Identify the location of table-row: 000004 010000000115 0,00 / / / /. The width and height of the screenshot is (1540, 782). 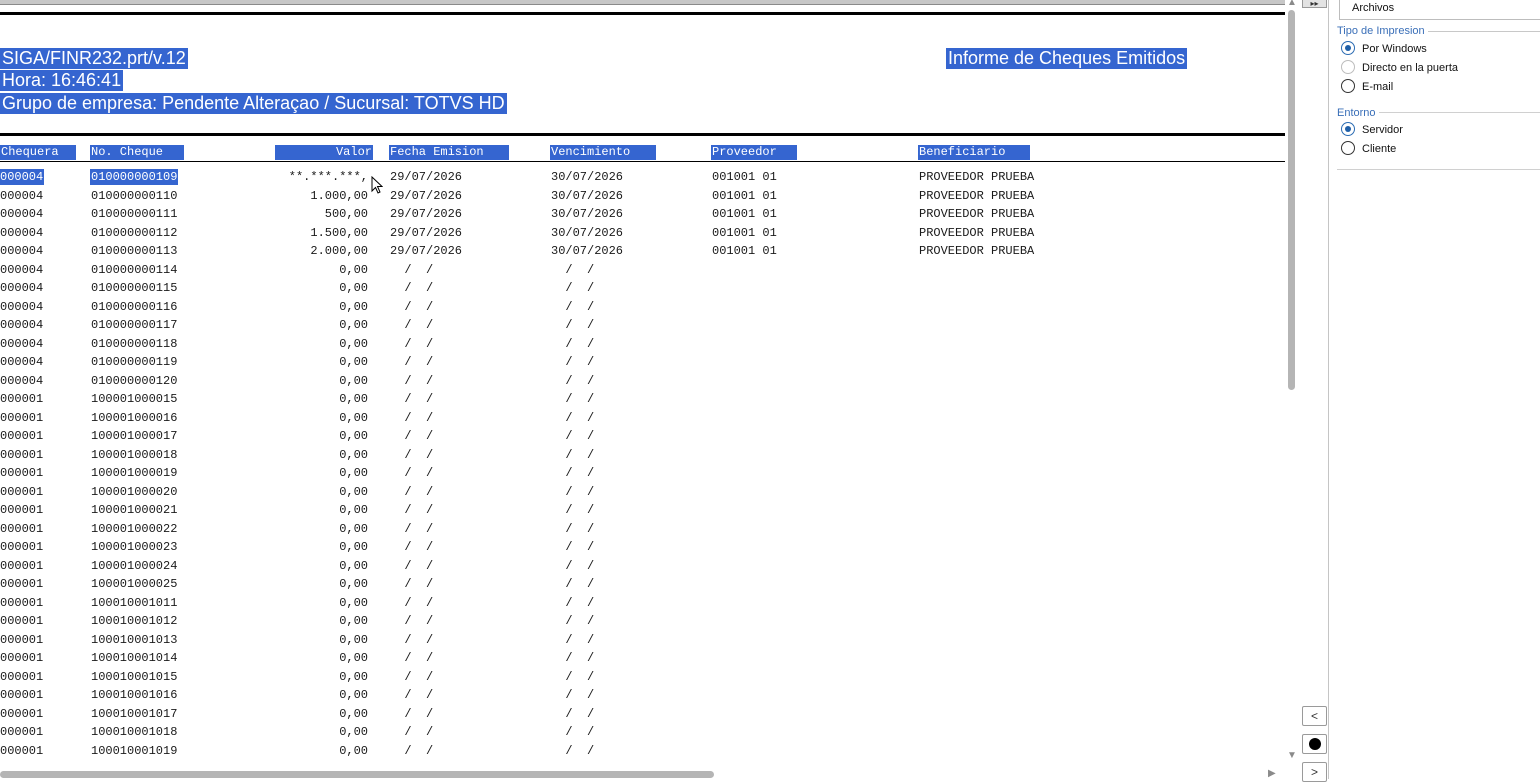
(642, 288).